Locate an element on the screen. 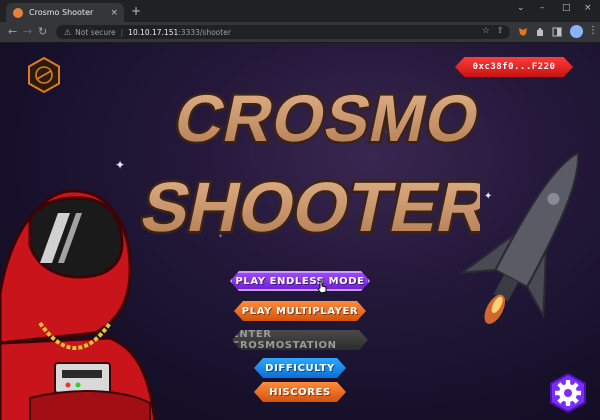  security-label: Not secure is located at coordinates (95, 32).